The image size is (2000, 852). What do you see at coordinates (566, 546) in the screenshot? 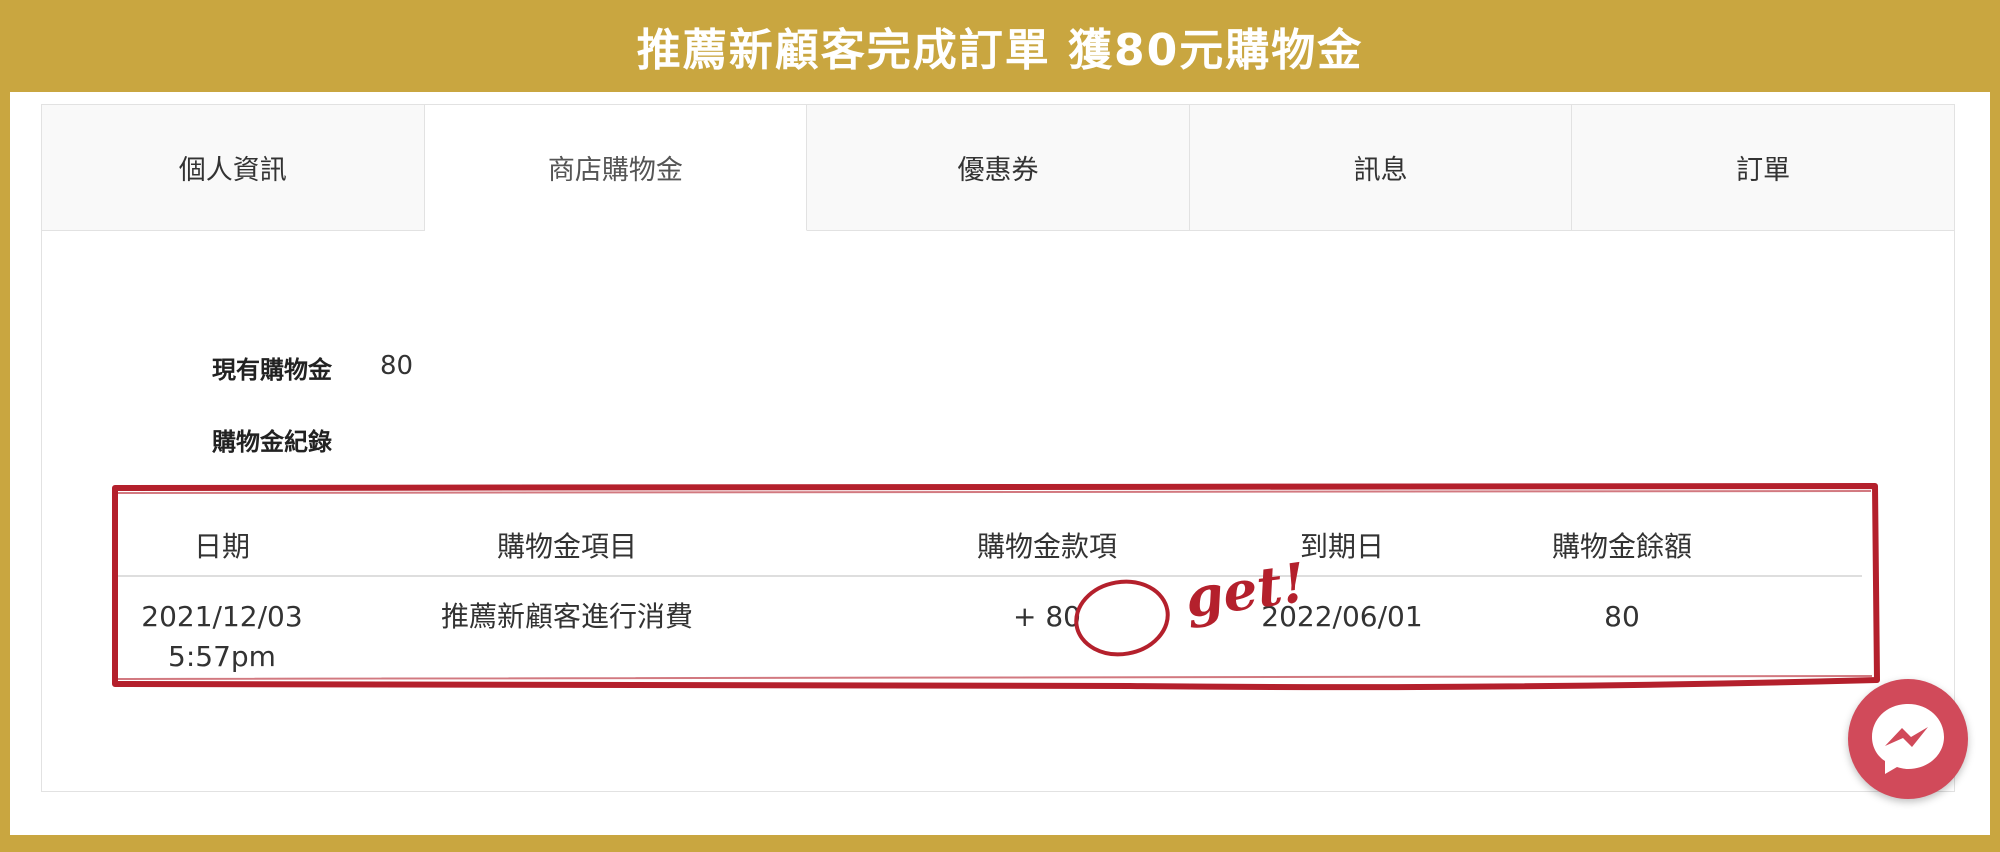
I see `column-item: 購物金項目` at bounding box center [566, 546].